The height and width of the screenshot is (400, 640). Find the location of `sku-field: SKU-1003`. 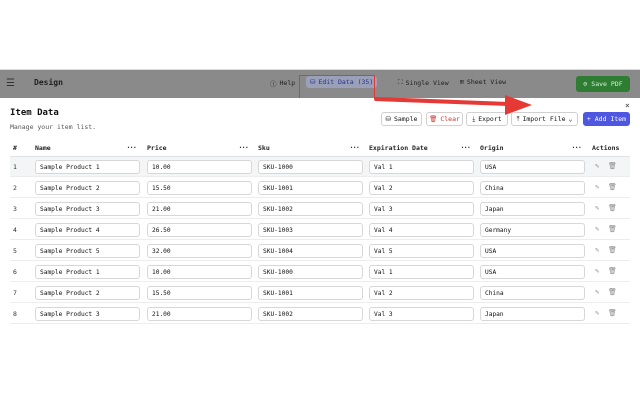

sku-field: SKU-1003 is located at coordinates (310, 230).